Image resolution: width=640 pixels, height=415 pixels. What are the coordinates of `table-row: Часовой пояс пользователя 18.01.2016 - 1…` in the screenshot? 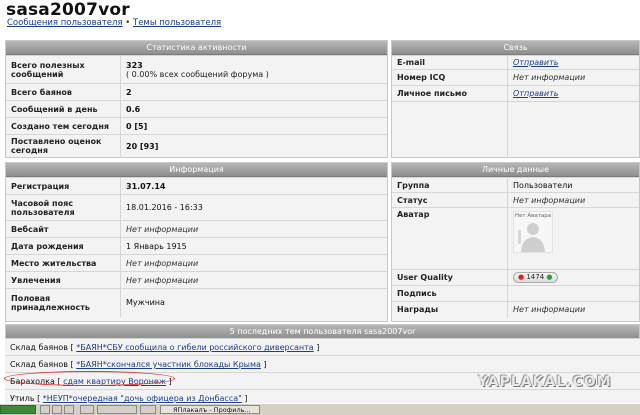 It's located at (196, 207).